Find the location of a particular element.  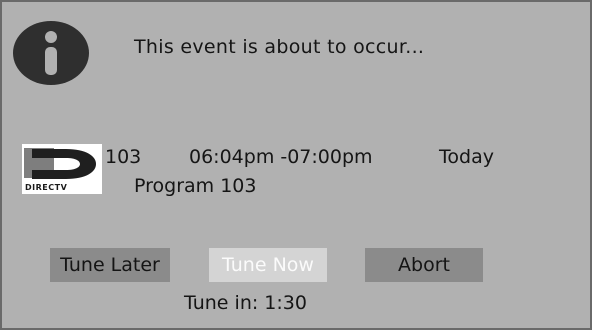

event-time-range: 06:04pm -07:00pm is located at coordinates (281, 157).